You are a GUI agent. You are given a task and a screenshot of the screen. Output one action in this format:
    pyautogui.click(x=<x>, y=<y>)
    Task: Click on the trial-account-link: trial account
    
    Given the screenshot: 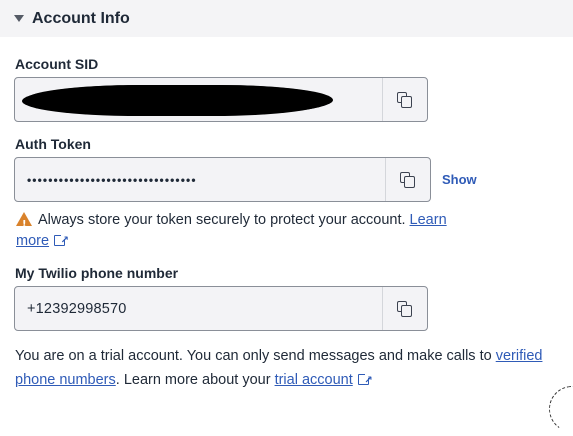 What is the action you would take?
    pyautogui.click(x=314, y=380)
    